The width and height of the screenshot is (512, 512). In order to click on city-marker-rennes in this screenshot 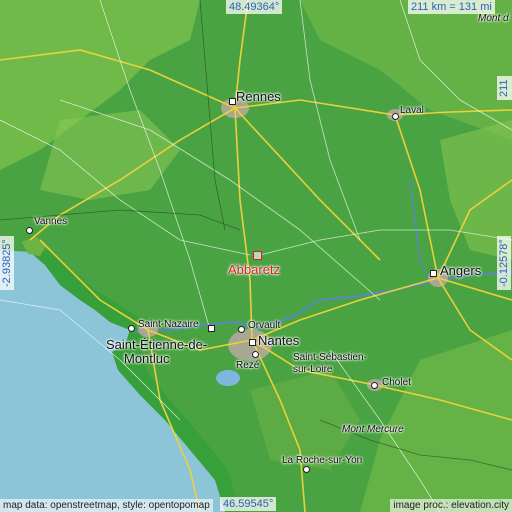, I will do `click(232, 101)`.